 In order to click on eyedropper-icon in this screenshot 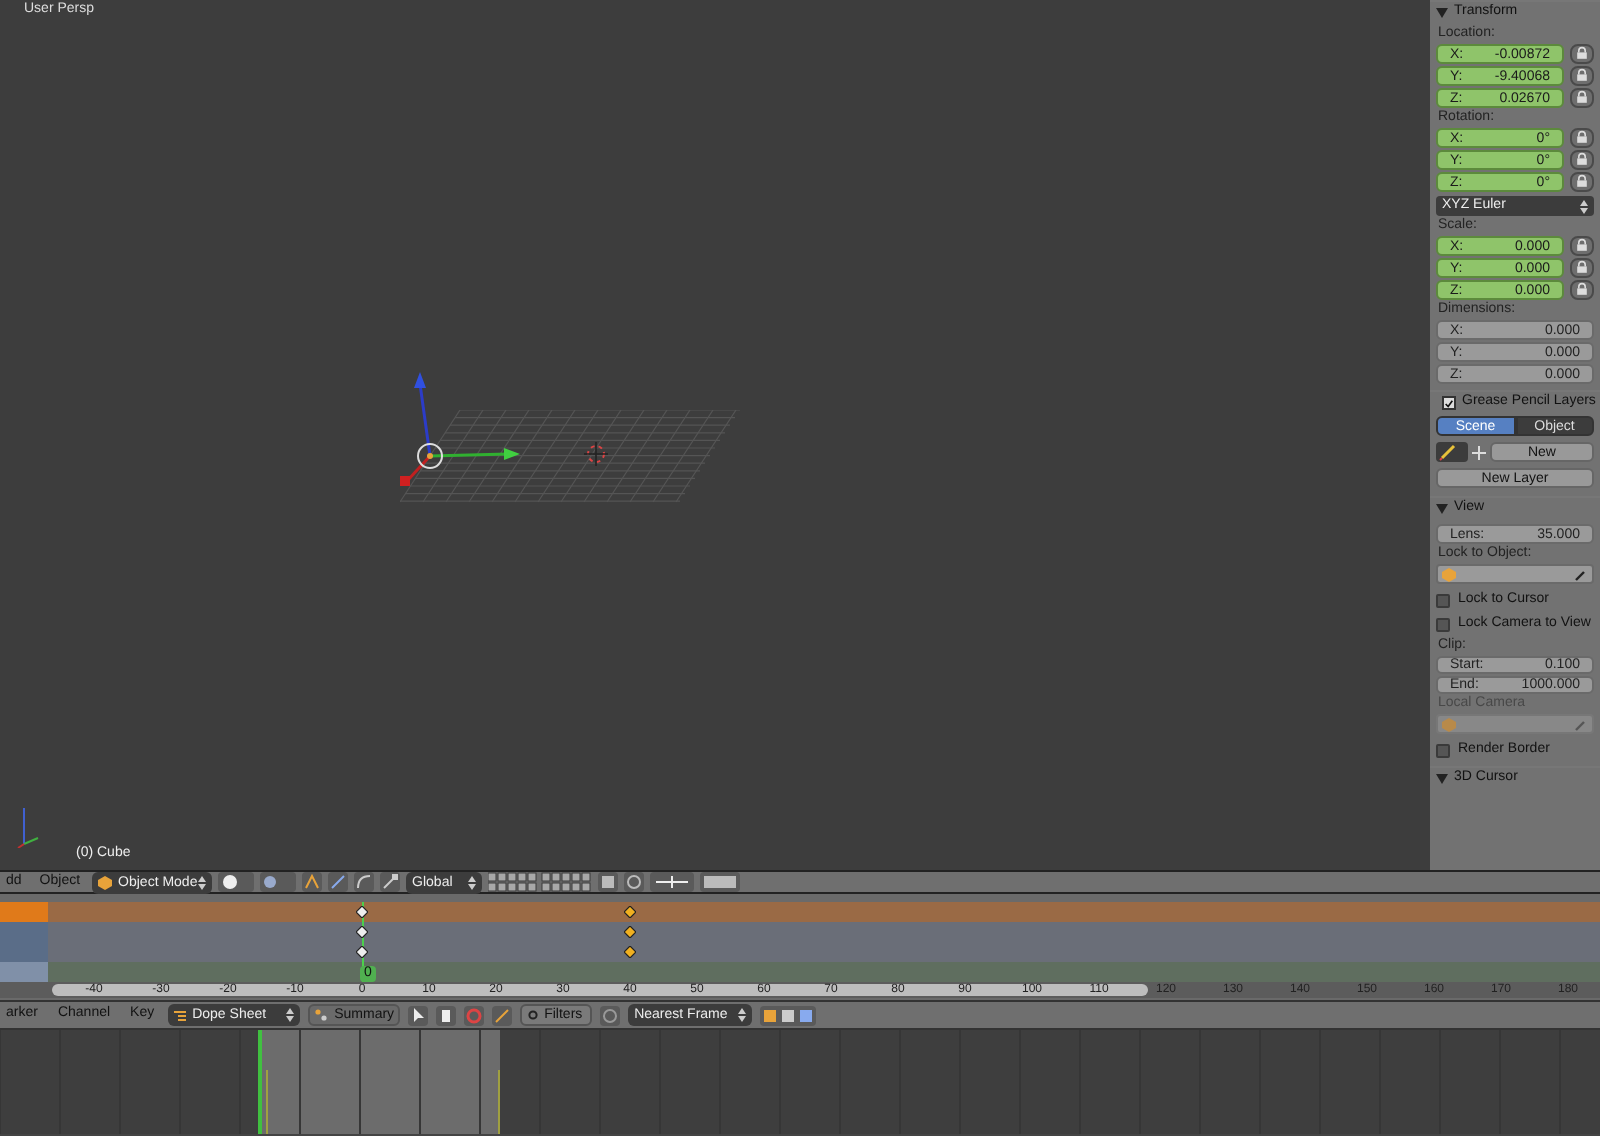, I will do `click(1581, 574)`.